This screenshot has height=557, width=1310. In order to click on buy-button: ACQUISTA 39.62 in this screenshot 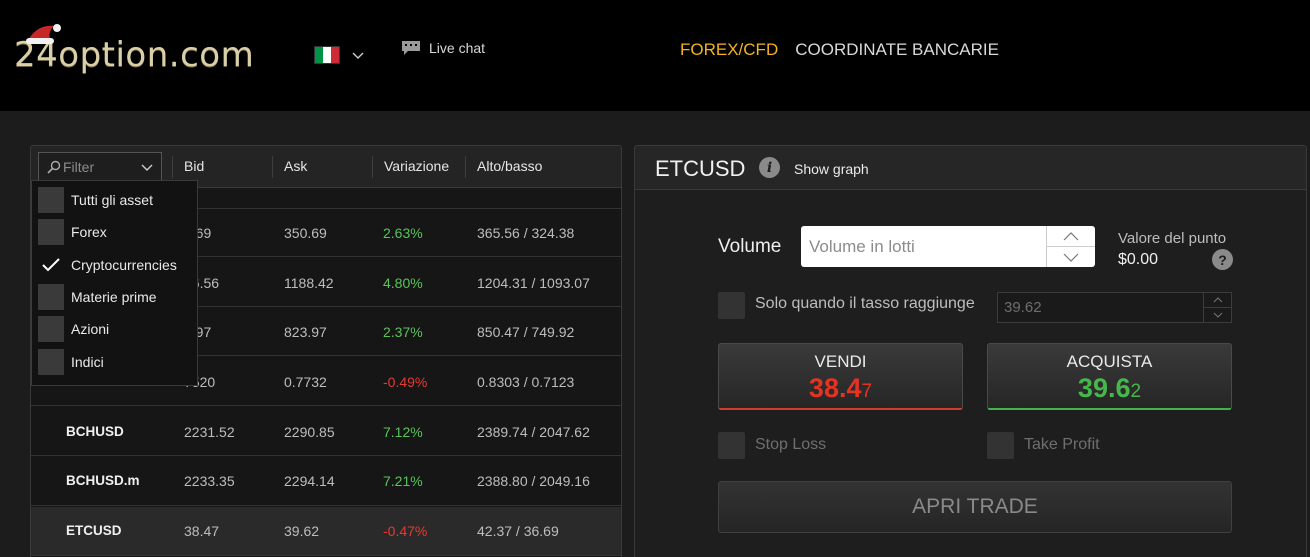, I will do `click(1109, 376)`.